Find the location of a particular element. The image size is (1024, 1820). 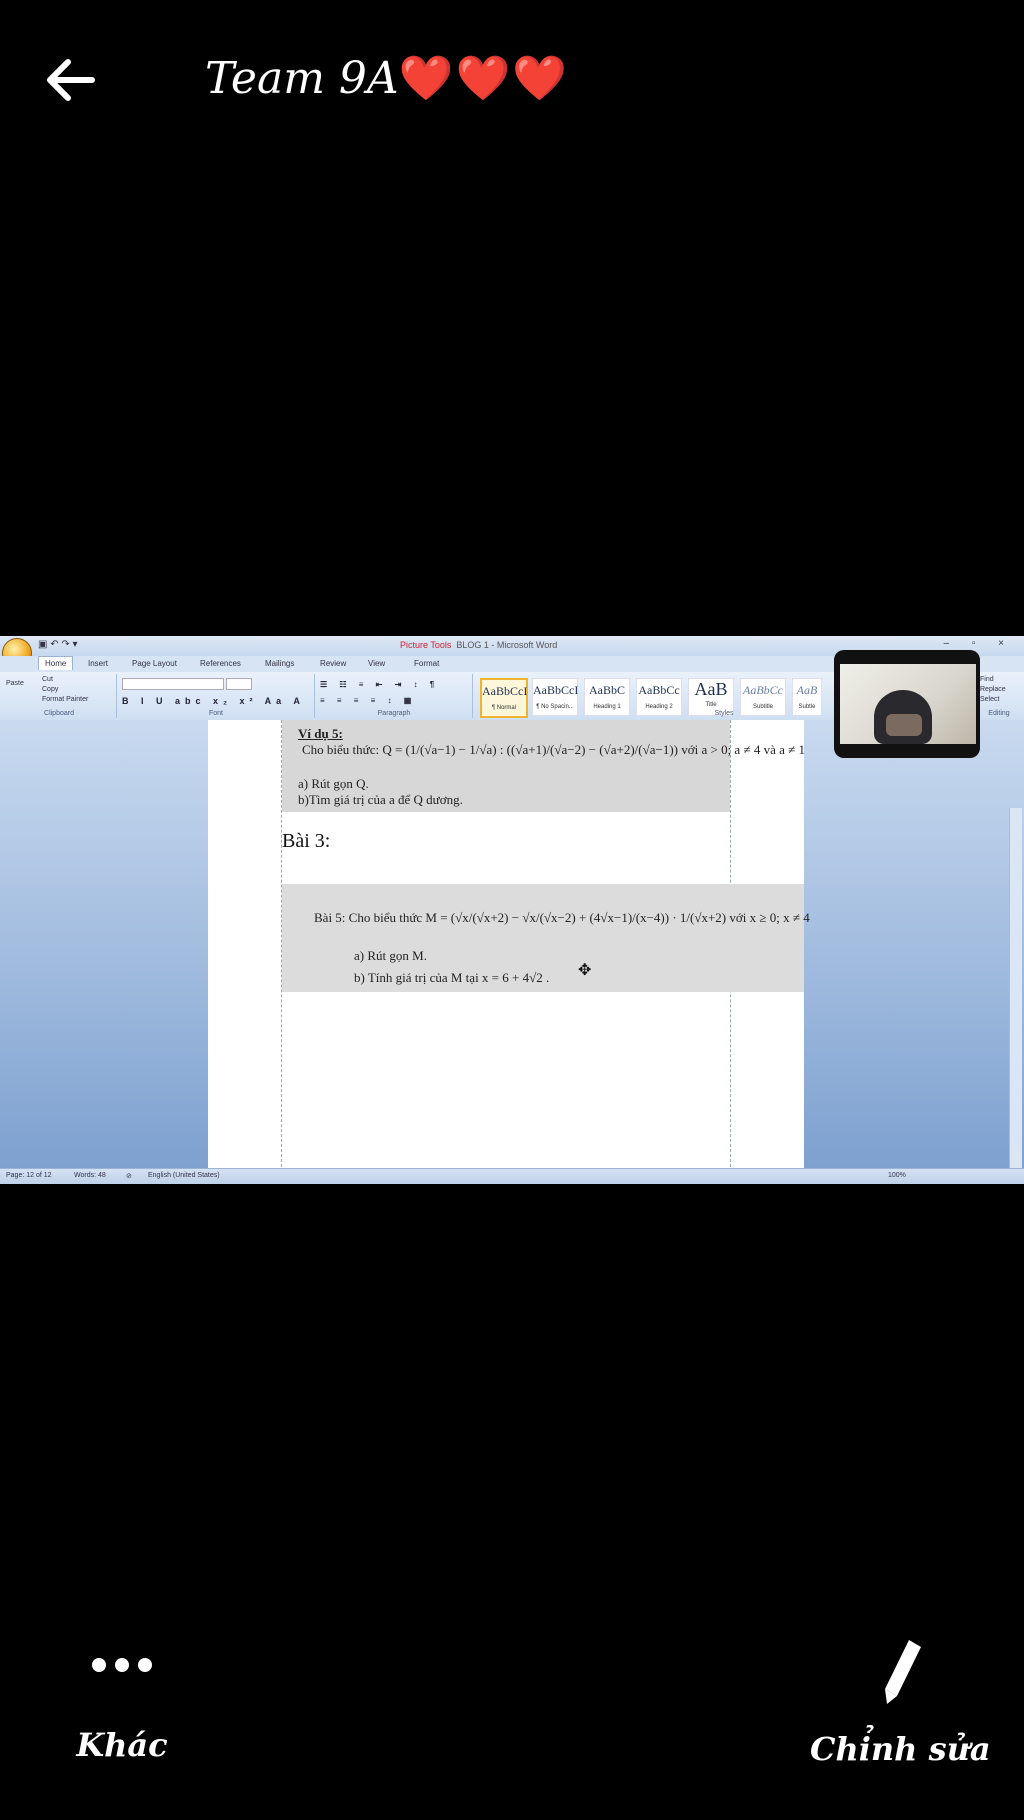

copy-label: Copy is located at coordinates (50, 689).